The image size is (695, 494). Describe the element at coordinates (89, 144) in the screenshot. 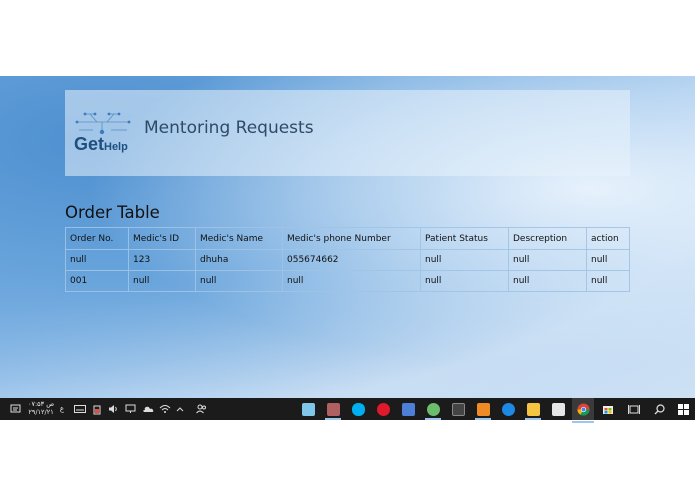

I see `svg-text: Get` at that location.